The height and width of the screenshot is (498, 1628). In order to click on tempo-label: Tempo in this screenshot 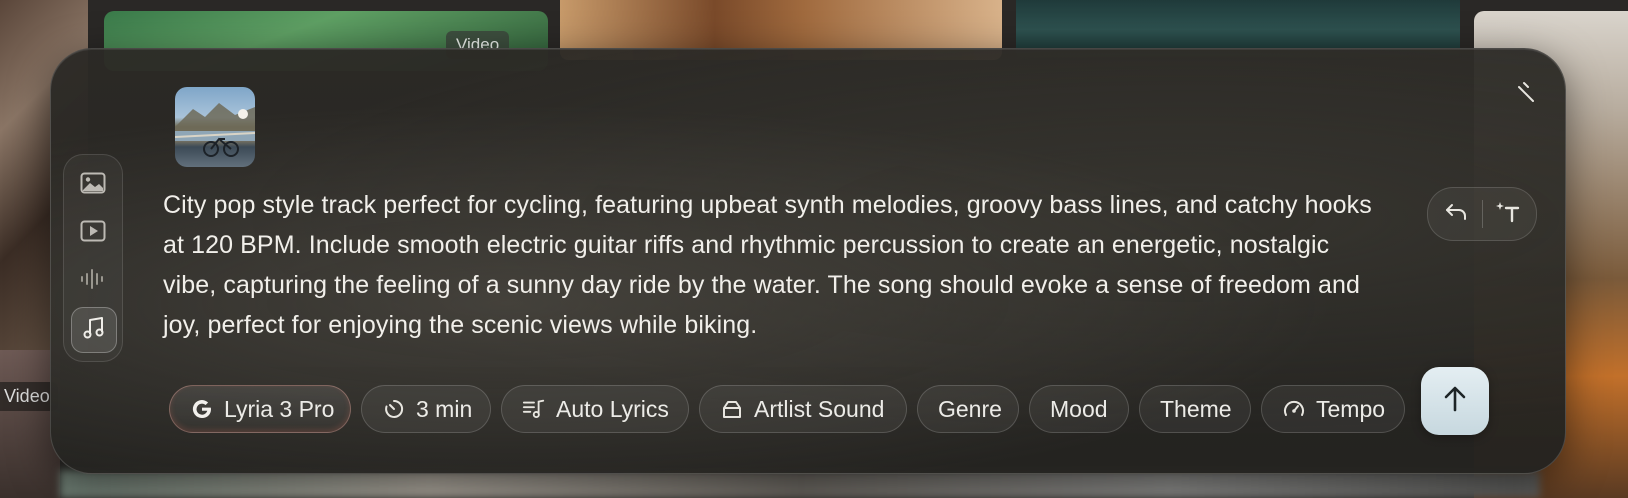, I will do `click(1351, 408)`.